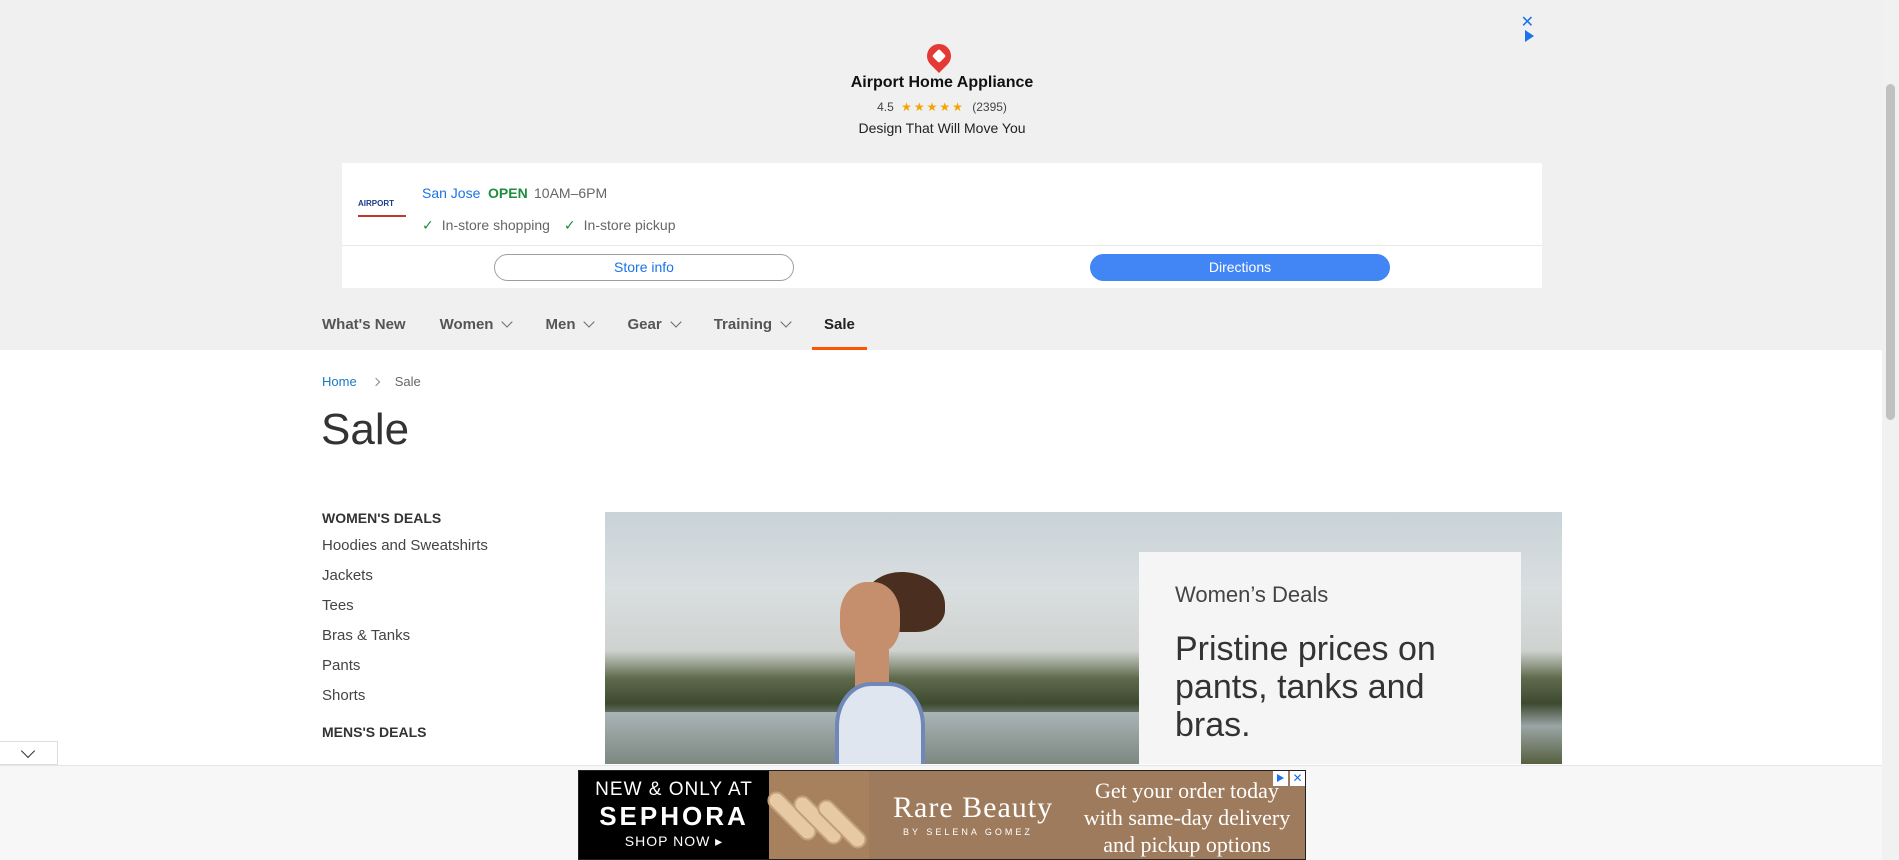 The height and width of the screenshot is (860, 1899). Describe the element at coordinates (870, 618) in the screenshot. I see `runner-head` at that location.